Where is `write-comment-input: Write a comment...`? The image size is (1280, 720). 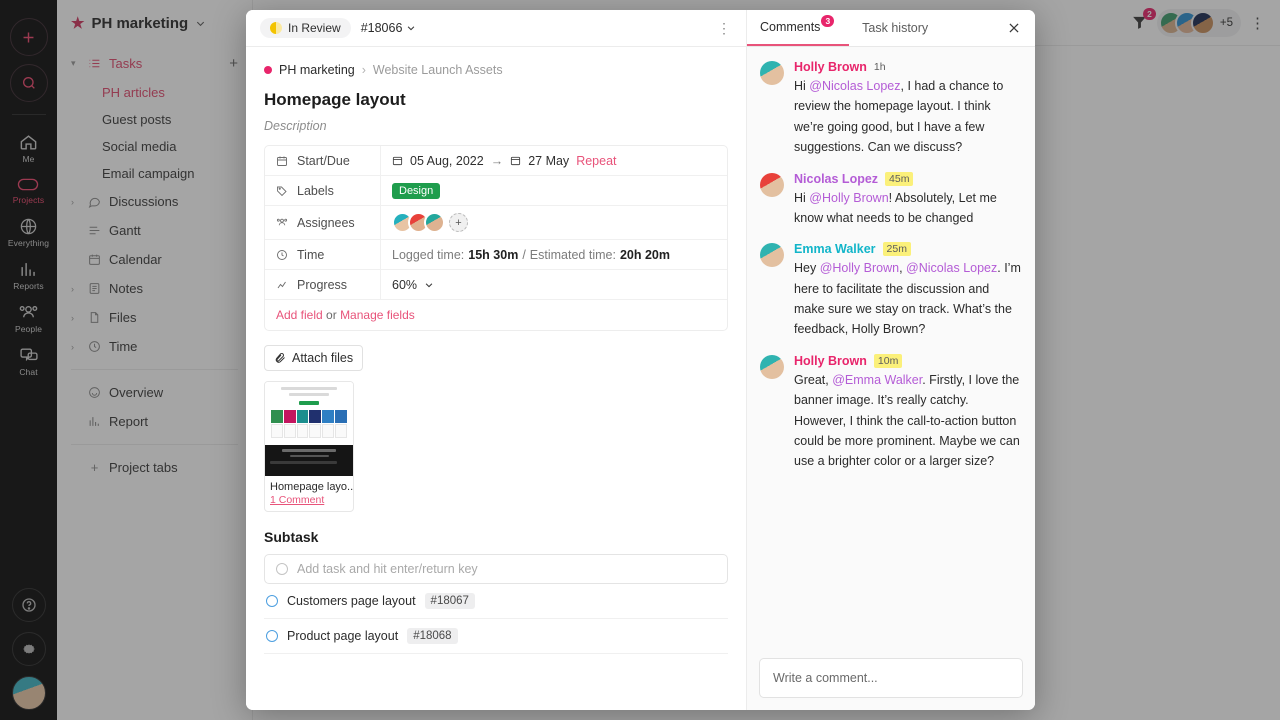
write-comment-input: Write a comment... is located at coordinates (891, 678).